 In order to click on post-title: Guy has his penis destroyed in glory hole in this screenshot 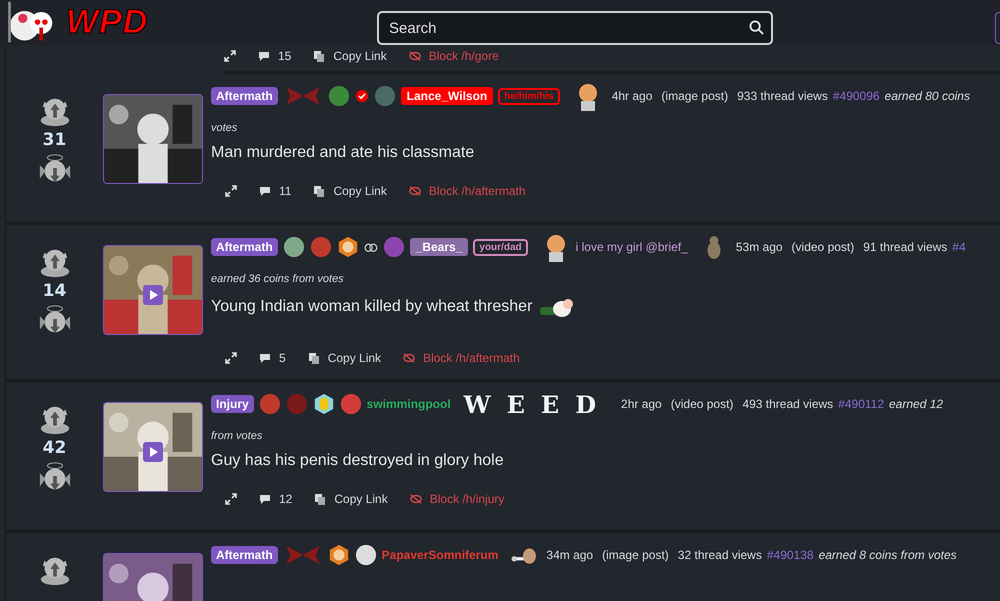, I will do `click(357, 461)`.